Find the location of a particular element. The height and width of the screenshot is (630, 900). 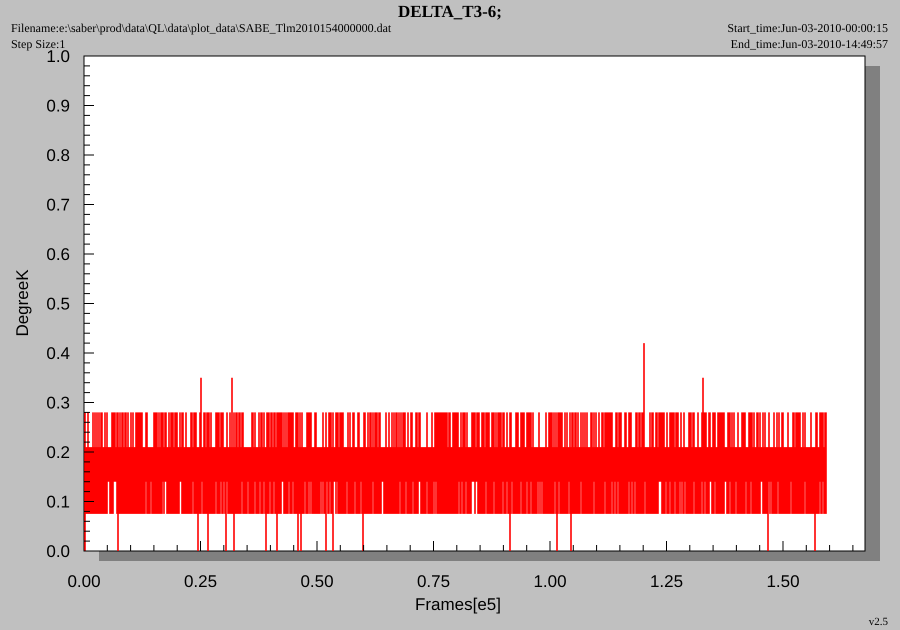

x-tick-label: 0.25 is located at coordinates (201, 581).